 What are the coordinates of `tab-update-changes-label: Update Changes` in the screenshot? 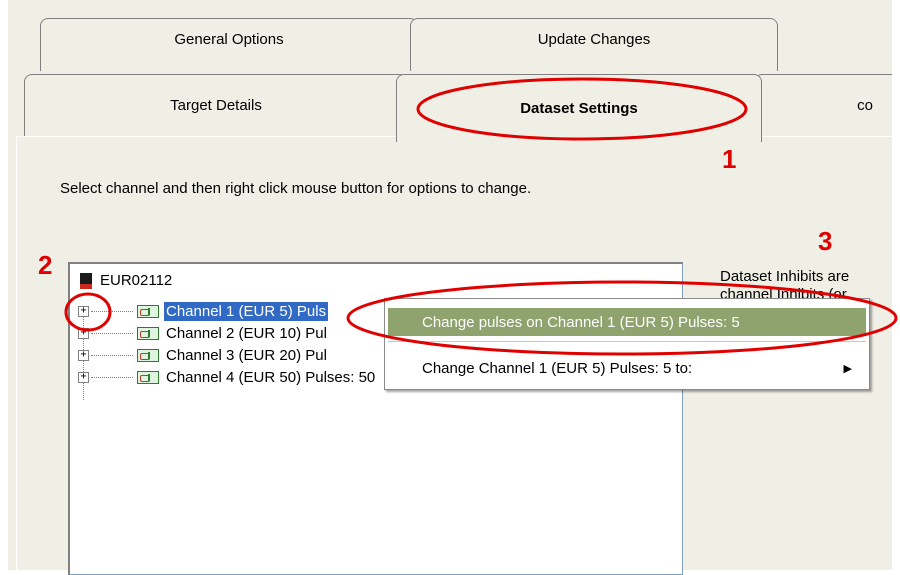 It's located at (594, 39).